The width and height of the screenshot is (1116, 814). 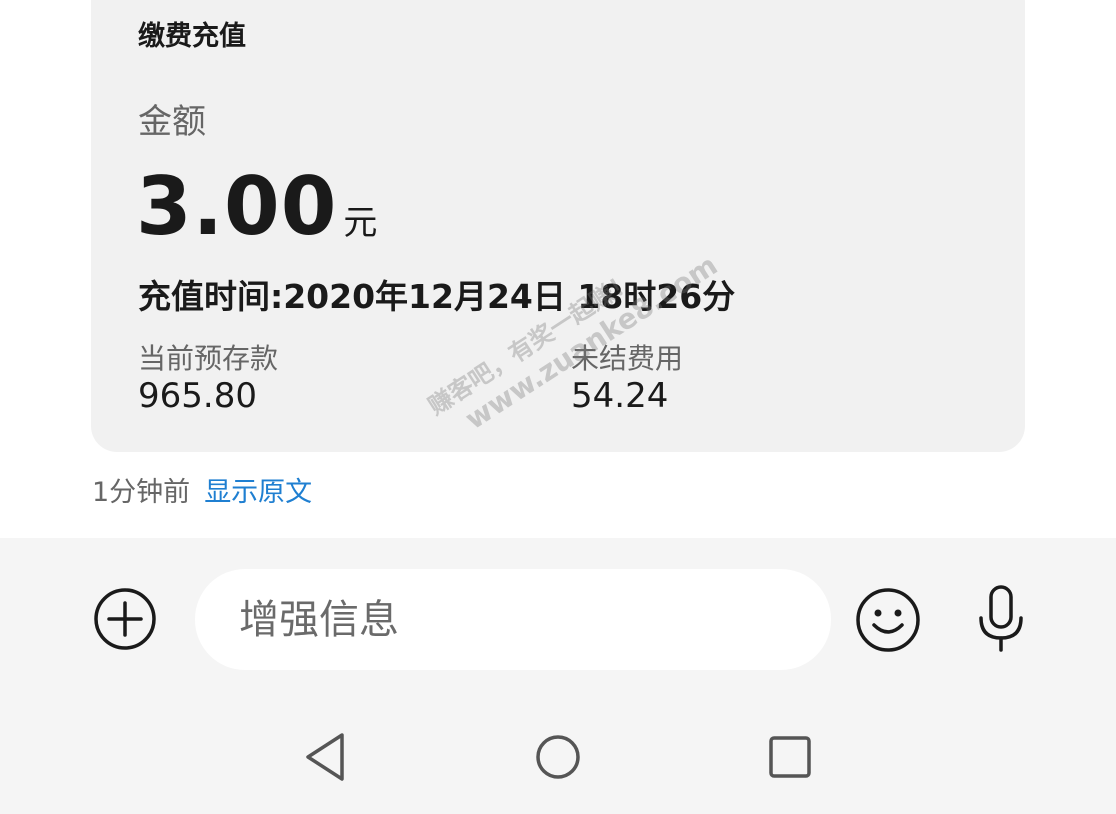 I want to click on card-title: 缴费充值, so click(x=192, y=36).